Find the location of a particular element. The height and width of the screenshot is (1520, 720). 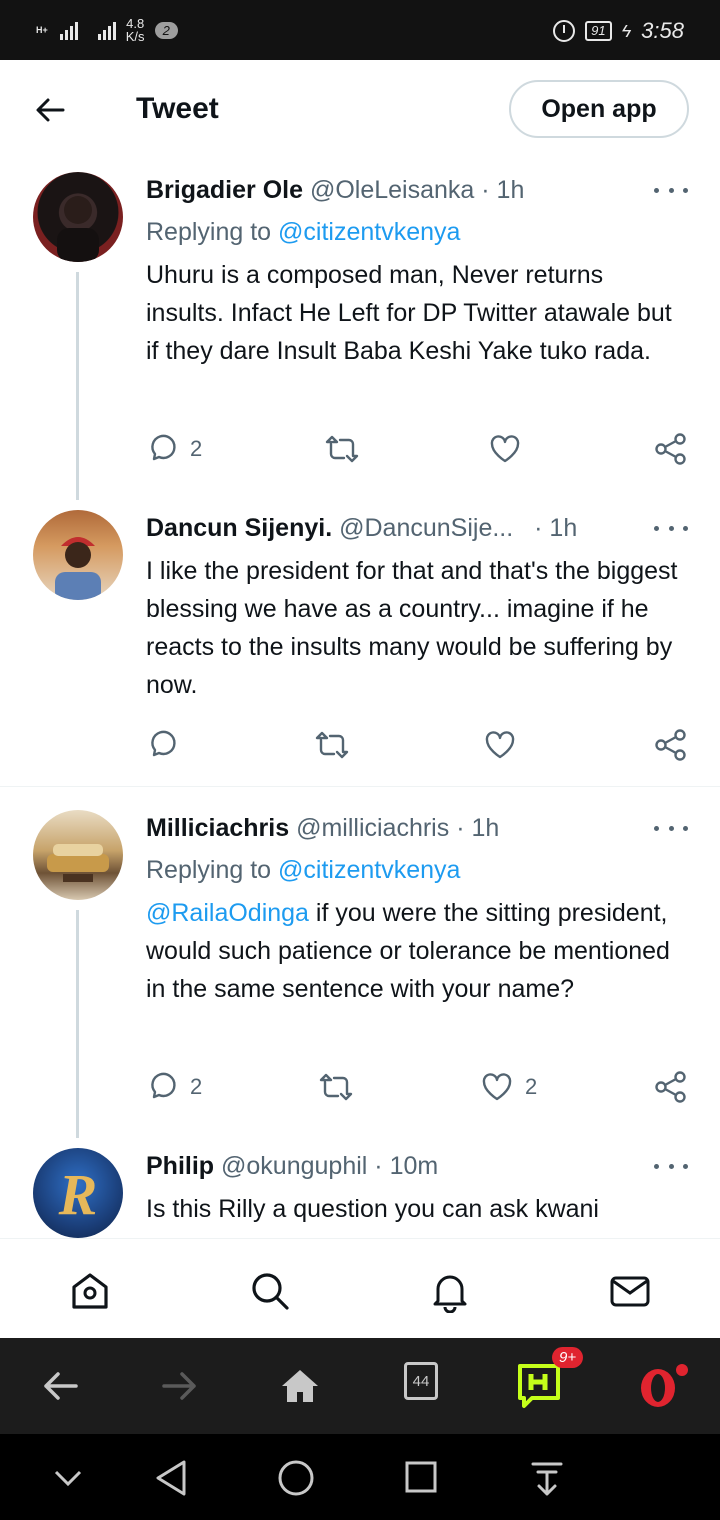

svg-text: R is located at coordinates (78, 1194).